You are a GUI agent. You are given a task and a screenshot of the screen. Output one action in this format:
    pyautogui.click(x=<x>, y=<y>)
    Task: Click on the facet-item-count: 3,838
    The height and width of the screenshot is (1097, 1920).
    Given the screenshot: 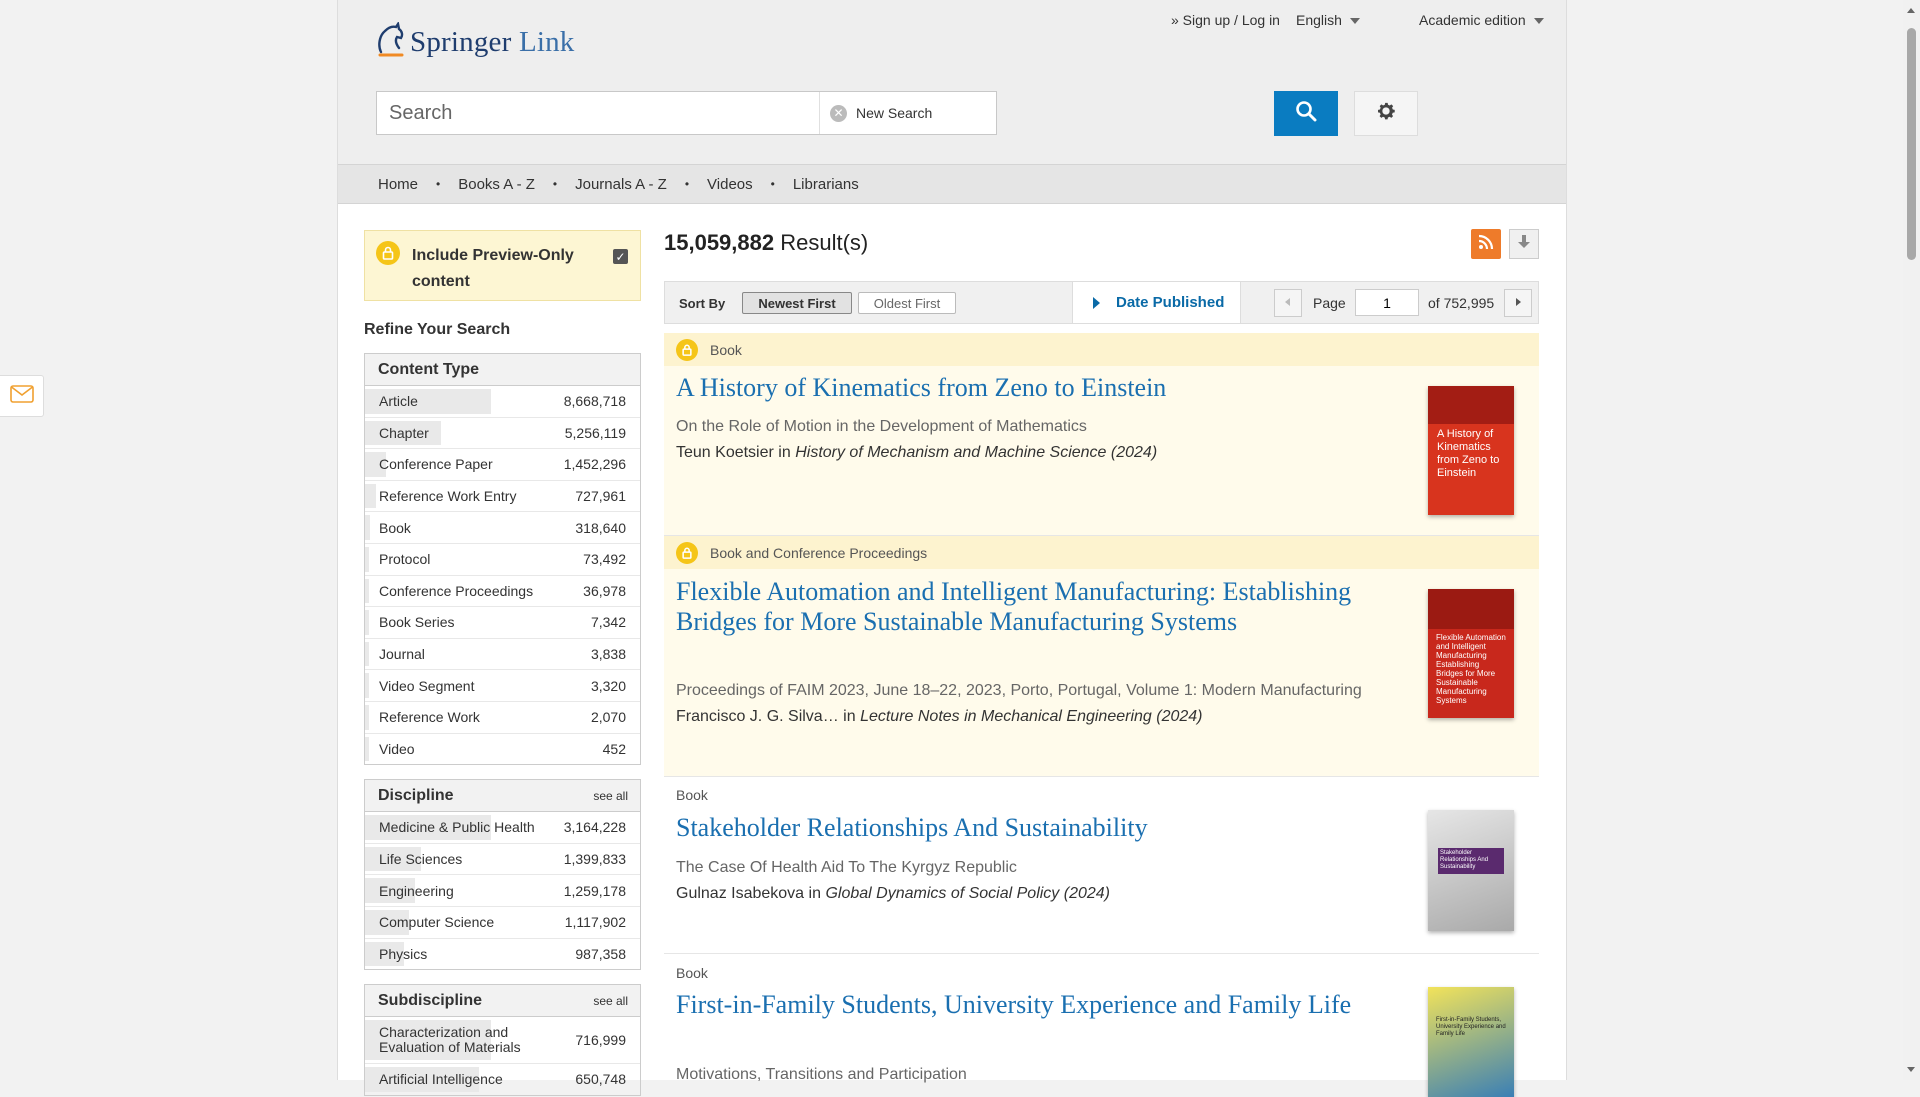 What is the action you would take?
    pyautogui.click(x=608, y=654)
    